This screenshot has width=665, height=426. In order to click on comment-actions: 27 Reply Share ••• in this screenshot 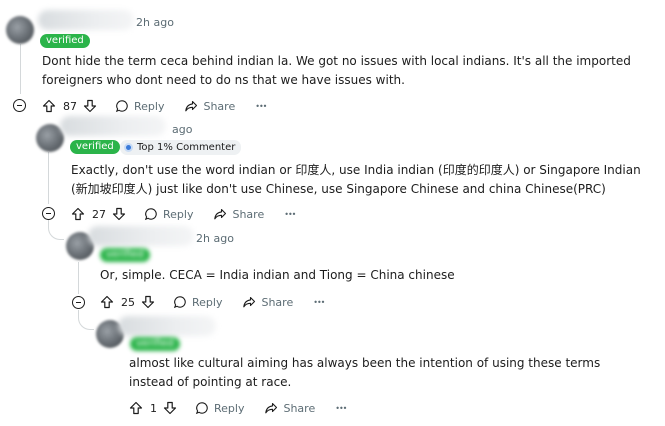, I will do `click(183, 214)`.